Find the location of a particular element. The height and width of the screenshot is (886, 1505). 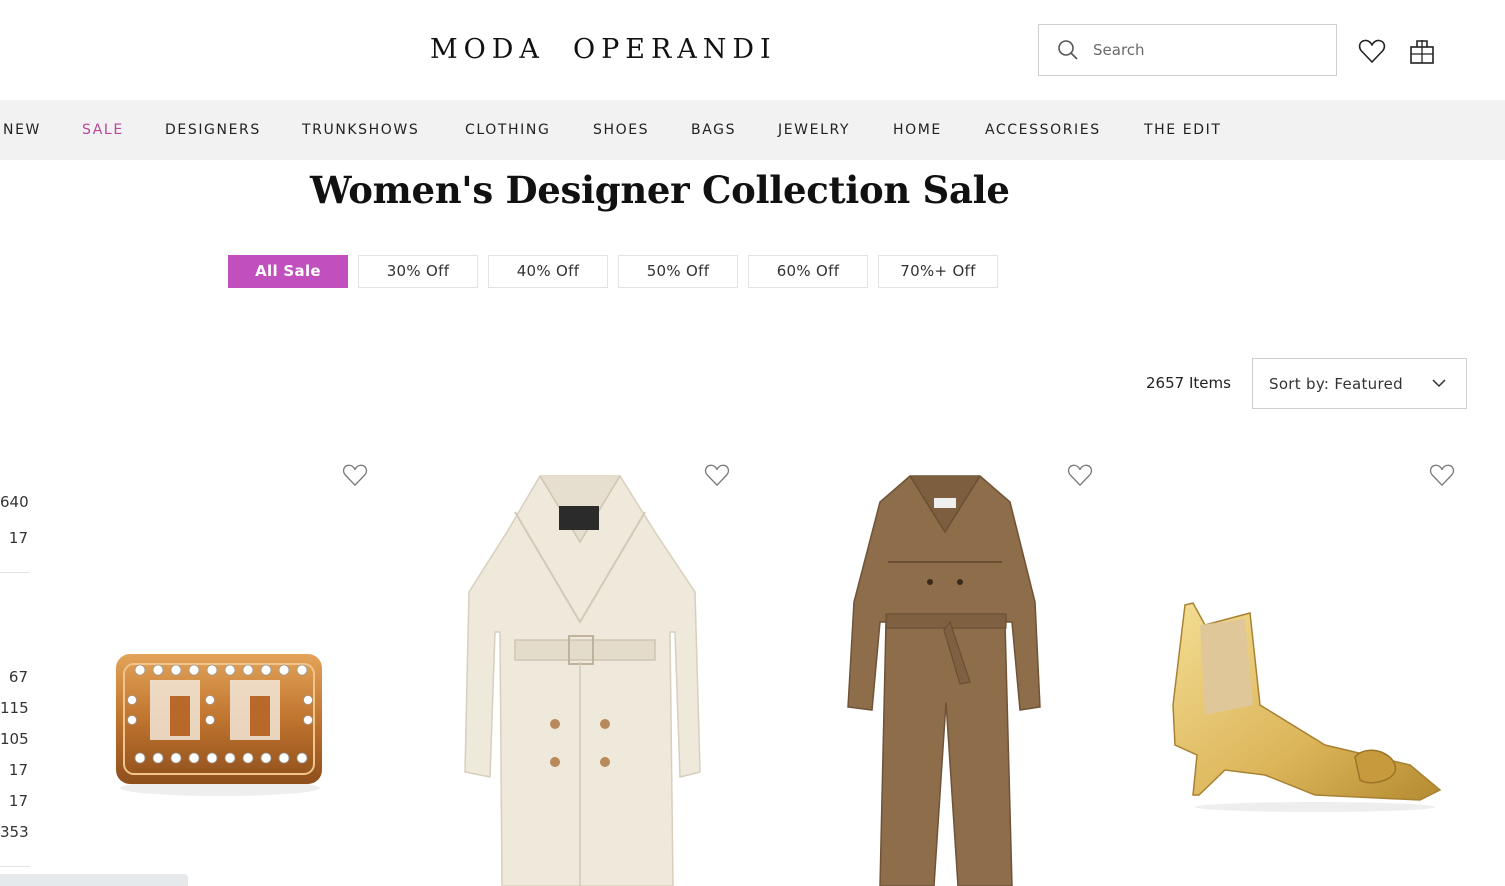

product-image-gold-boot is located at coordinates (1307, 705).